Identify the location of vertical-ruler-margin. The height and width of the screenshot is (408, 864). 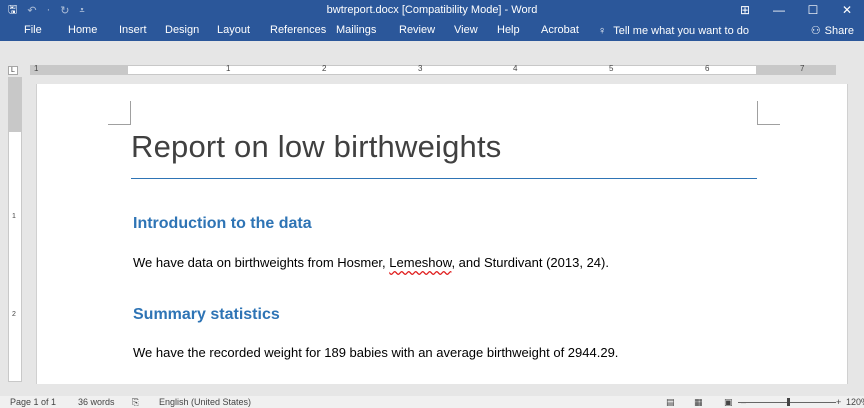
(15, 105).